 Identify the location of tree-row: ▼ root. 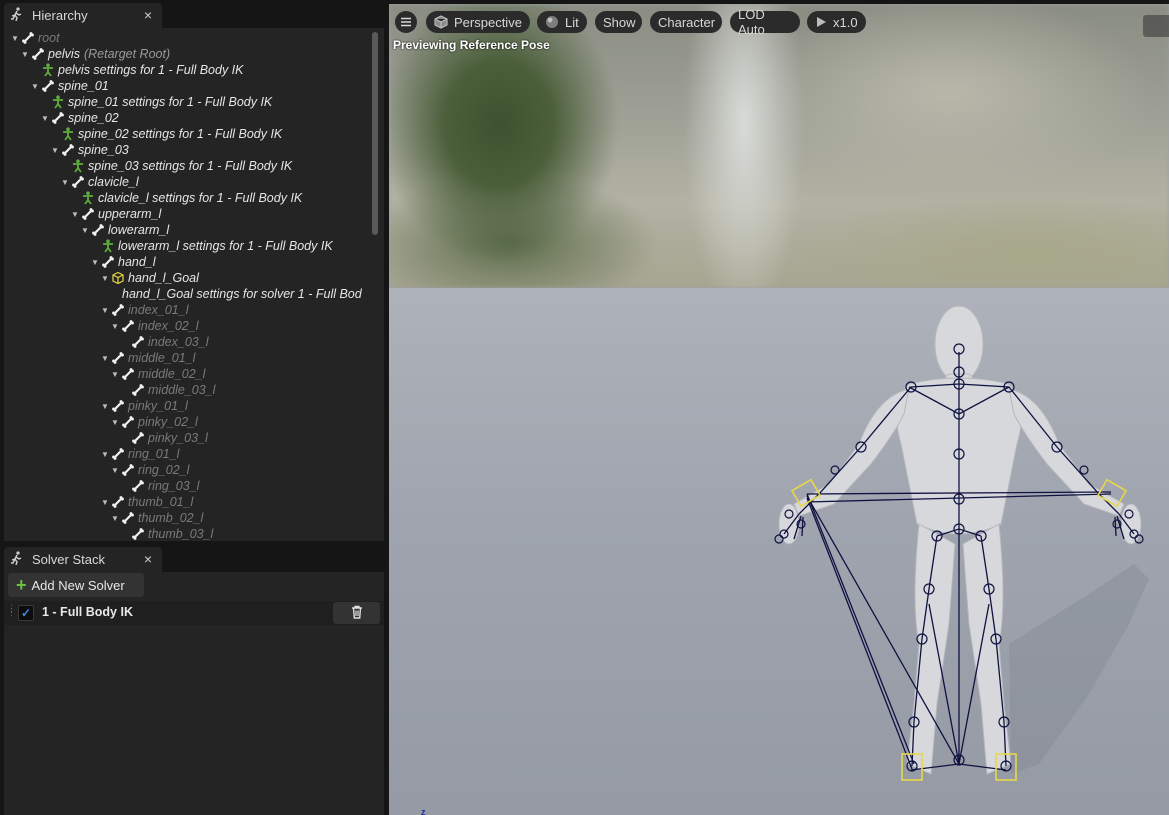
(192, 38).